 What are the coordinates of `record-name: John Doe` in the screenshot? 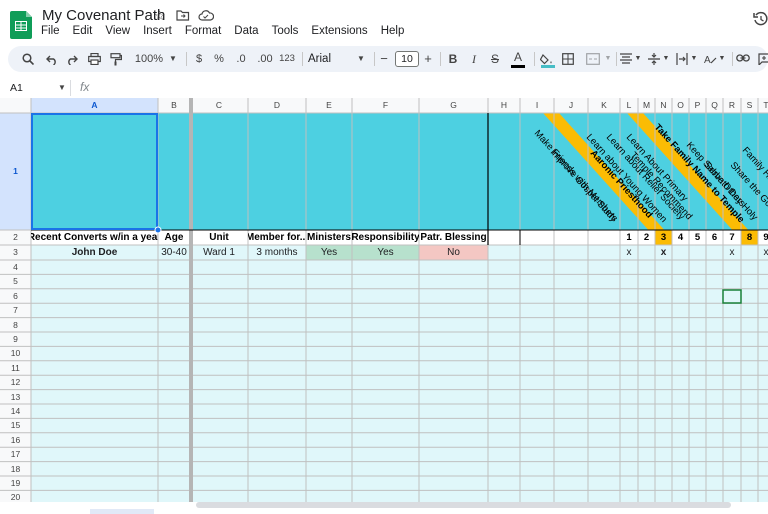 It's located at (94, 252).